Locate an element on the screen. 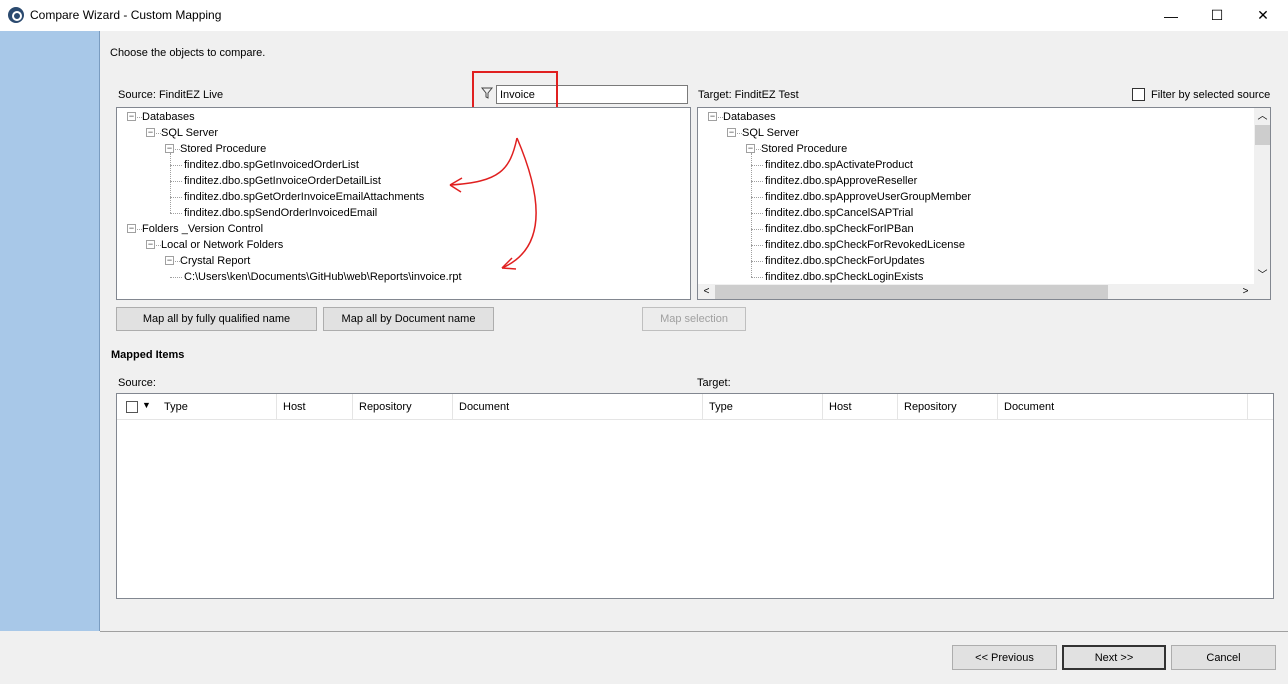 This screenshot has height=684, width=1288. target-horizontal-scrollbar: < > is located at coordinates (976, 291).